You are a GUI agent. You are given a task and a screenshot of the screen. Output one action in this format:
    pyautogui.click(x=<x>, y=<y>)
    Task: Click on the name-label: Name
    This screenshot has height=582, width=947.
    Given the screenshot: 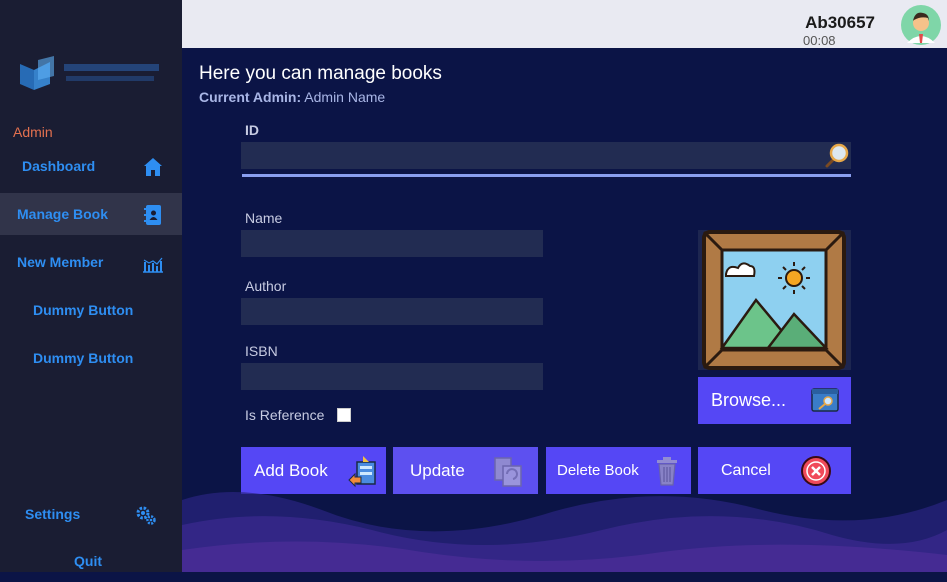 What is the action you would take?
    pyautogui.click(x=264, y=218)
    